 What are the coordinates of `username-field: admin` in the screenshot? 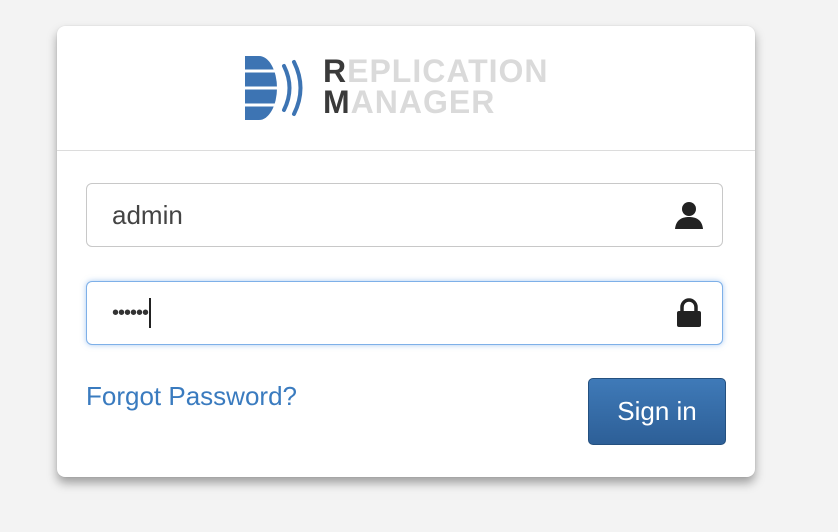 It's located at (404, 215).